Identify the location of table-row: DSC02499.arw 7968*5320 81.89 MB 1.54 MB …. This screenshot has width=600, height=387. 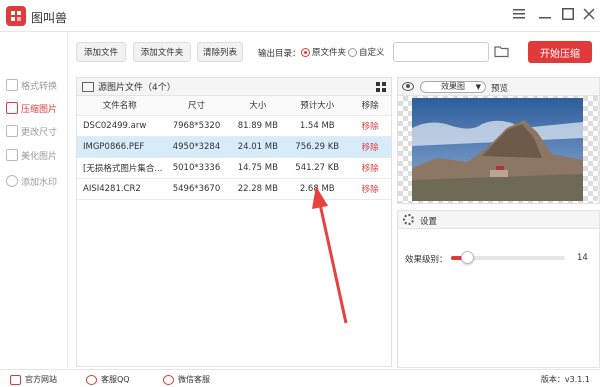
(234, 126).